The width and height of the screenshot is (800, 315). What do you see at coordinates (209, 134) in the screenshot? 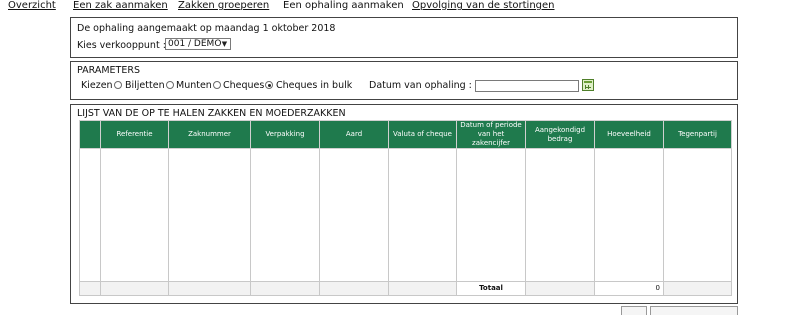
I see `col-zaknummer-header: Zaknummer` at bounding box center [209, 134].